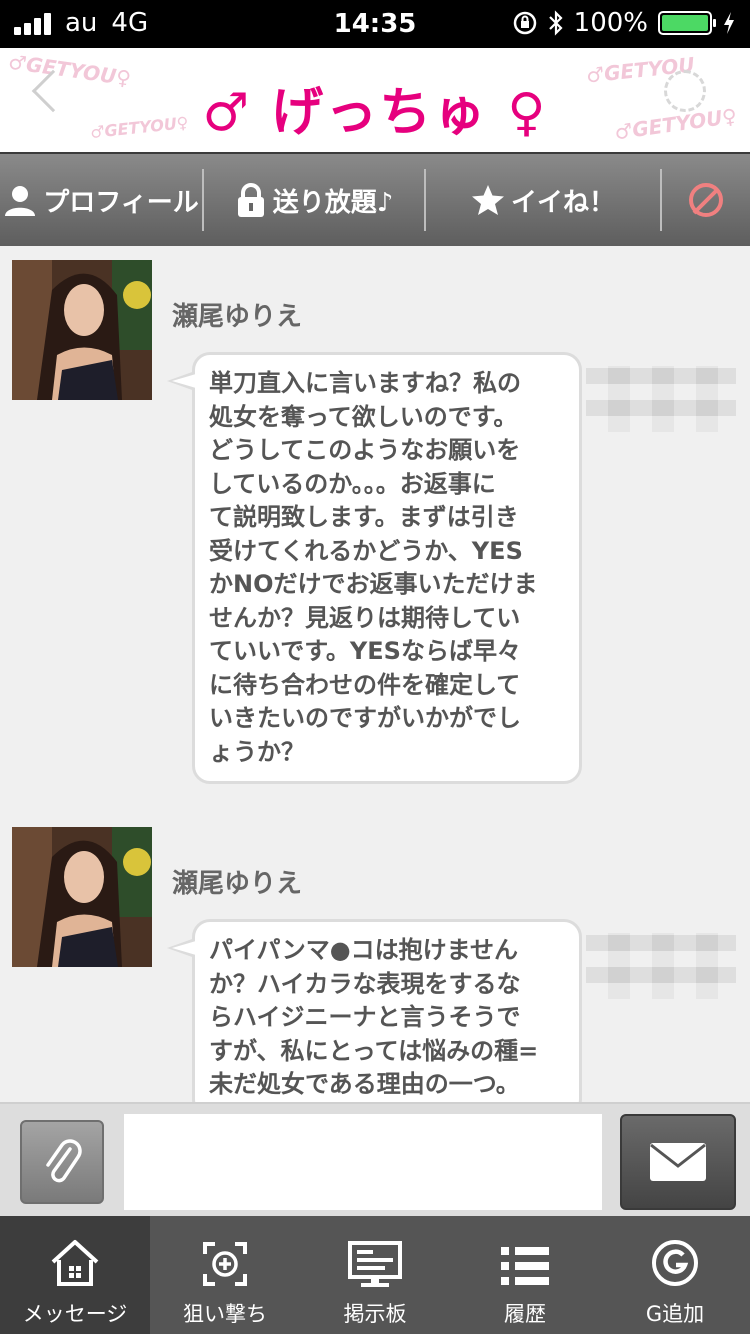 This screenshot has width=750, height=1334. Describe the element at coordinates (562, 202) in the screenshot. I see `like-label: イイね！` at that location.